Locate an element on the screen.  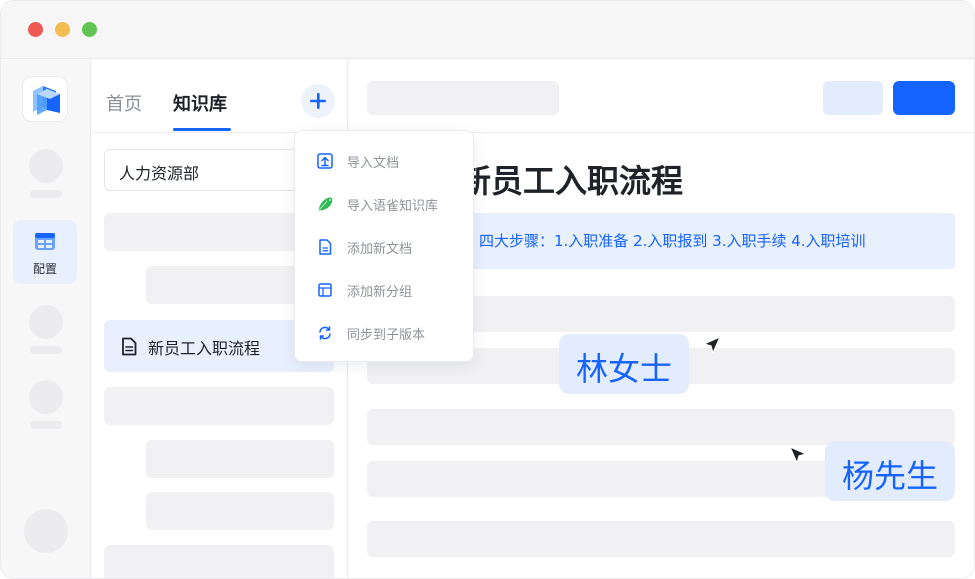
config-grid-icon is located at coordinates (45, 241).